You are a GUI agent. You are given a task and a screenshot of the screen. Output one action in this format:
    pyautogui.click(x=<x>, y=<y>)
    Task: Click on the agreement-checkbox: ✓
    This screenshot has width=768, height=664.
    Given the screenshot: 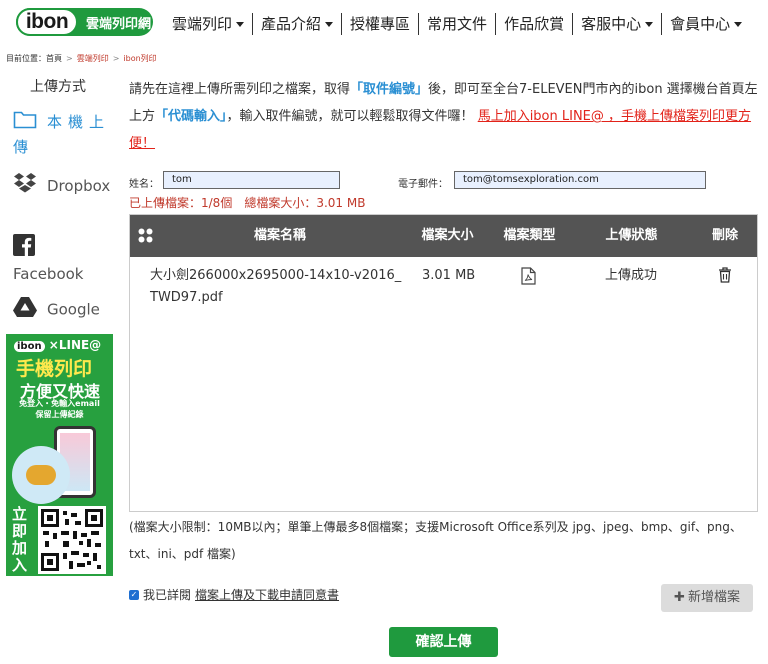 What is the action you would take?
    pyautogui.click(x=134, y=594)
    